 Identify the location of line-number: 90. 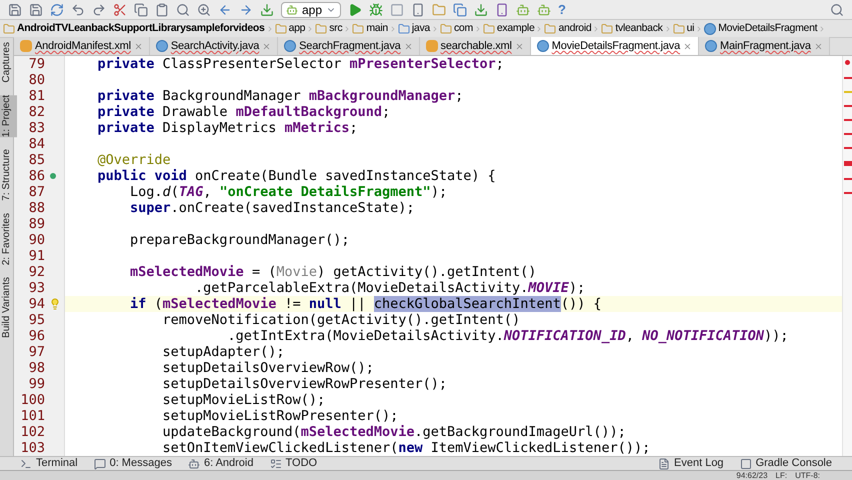
(36, 240).